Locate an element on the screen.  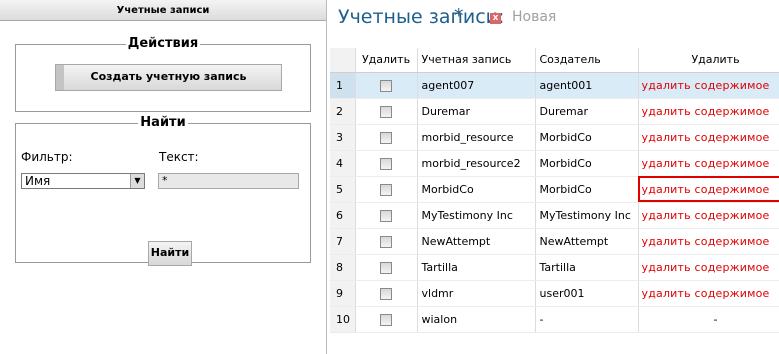
creator-name: MyTestimony Inc is located at coordinates (587, 215).